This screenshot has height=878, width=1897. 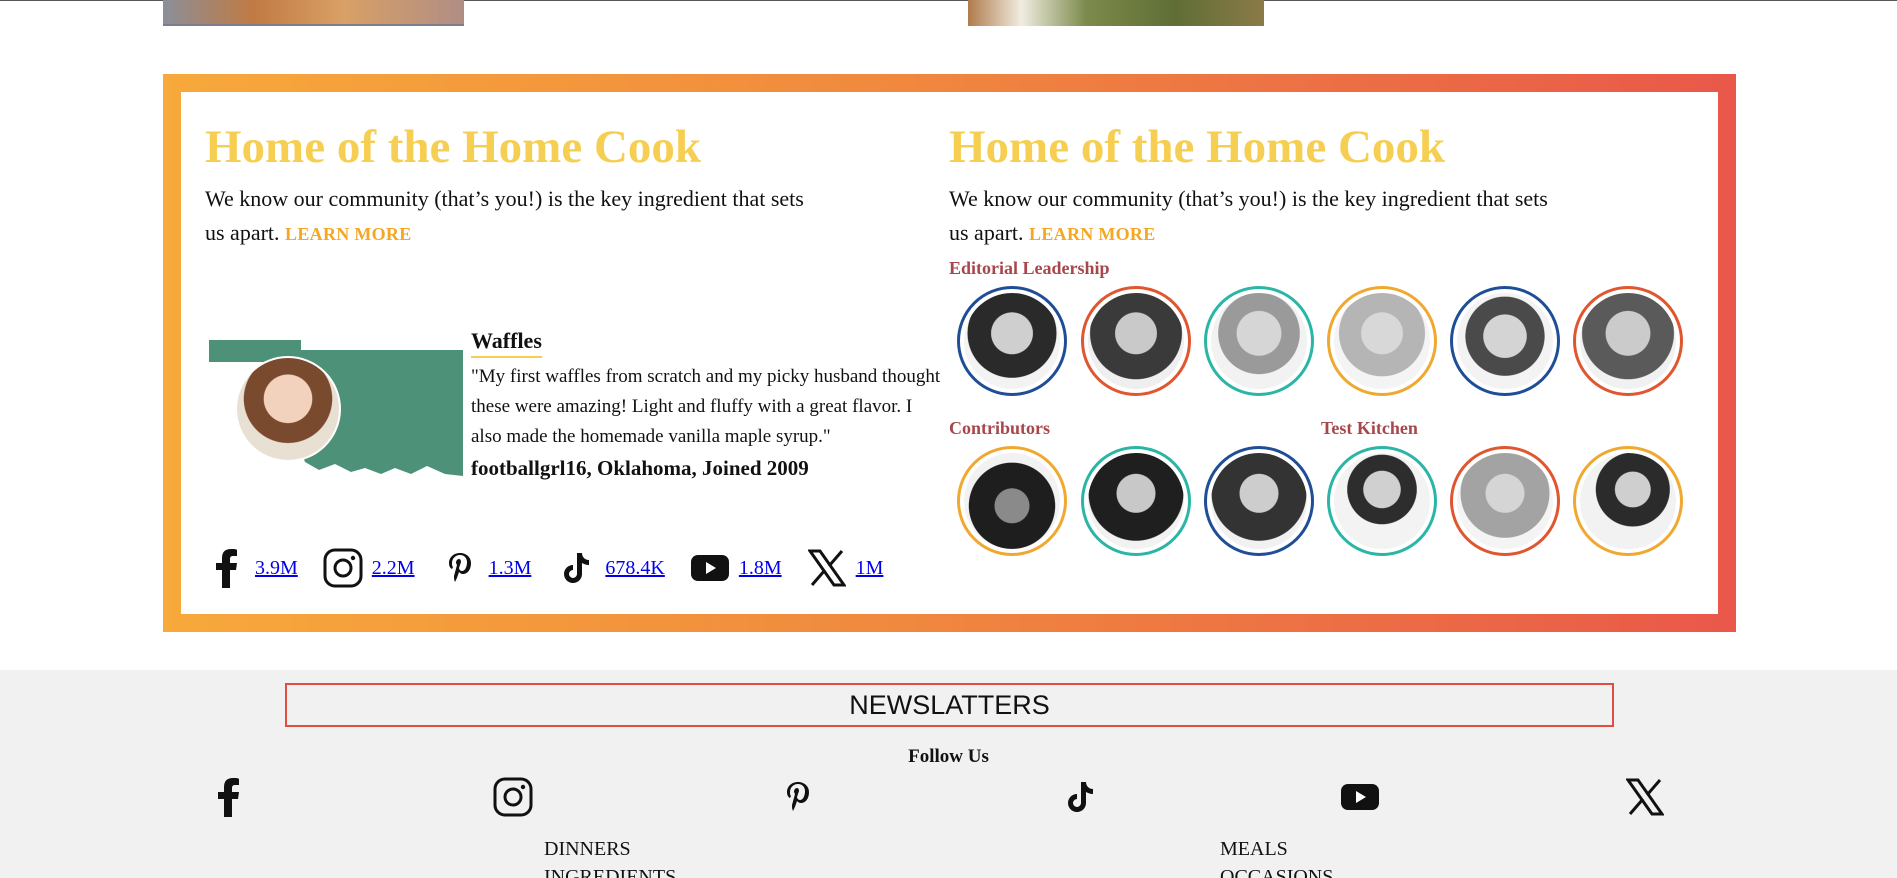 I want to click on editorial-leadership-label: Editorial Leadership, so click(x=1029, y=268).